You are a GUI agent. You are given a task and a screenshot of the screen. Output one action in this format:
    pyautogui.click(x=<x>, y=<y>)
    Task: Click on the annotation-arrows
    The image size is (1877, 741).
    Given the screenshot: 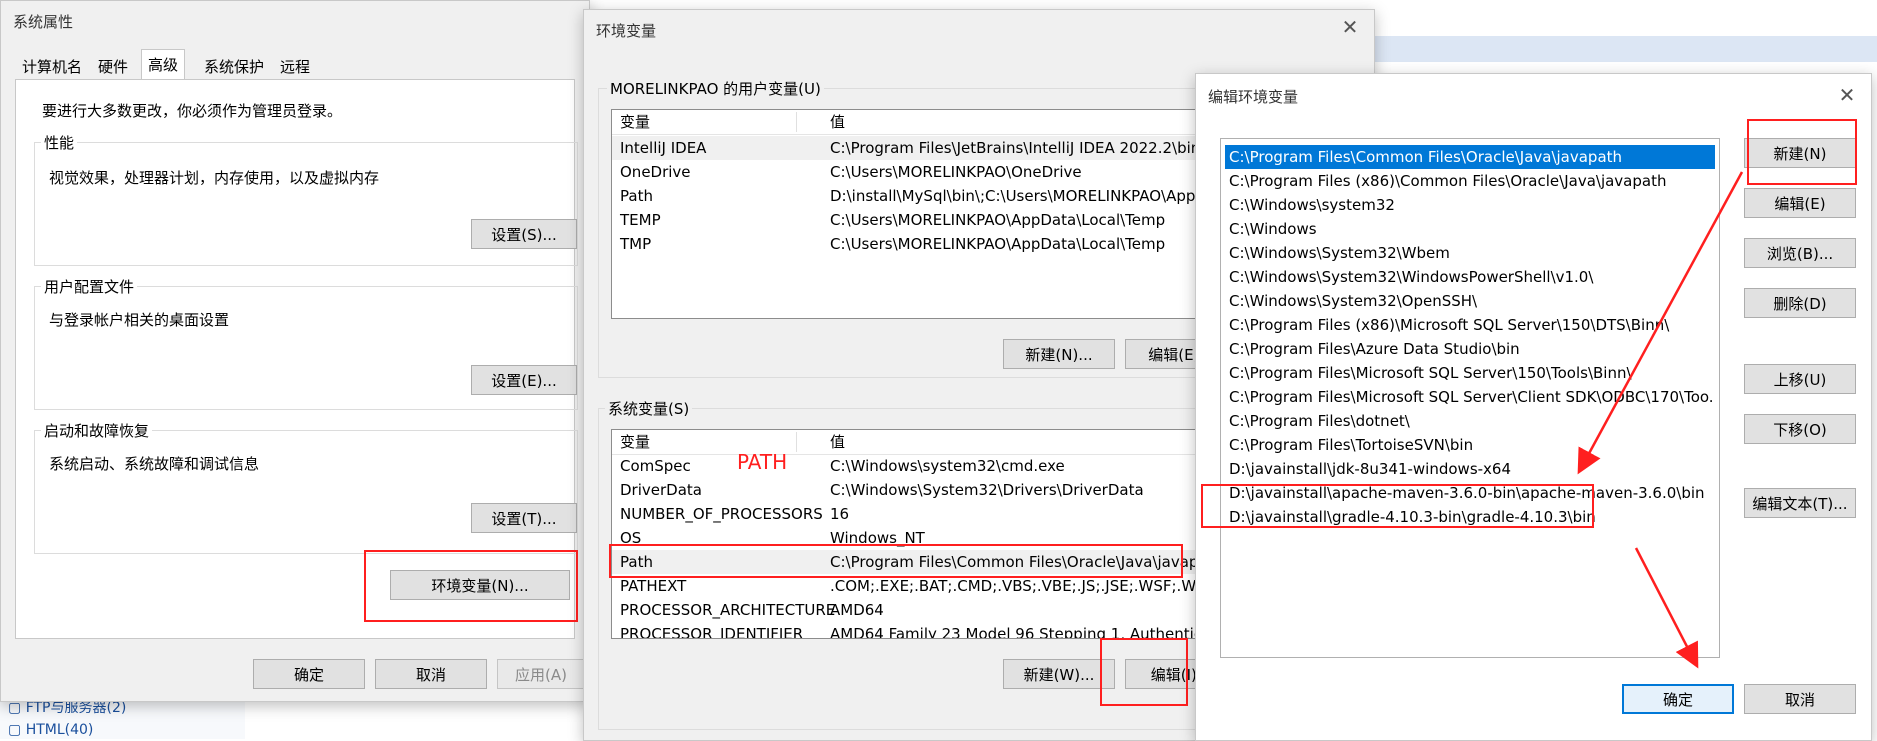 What is the action you would take?
    pyautogui.click(x=1660, y=420)
    